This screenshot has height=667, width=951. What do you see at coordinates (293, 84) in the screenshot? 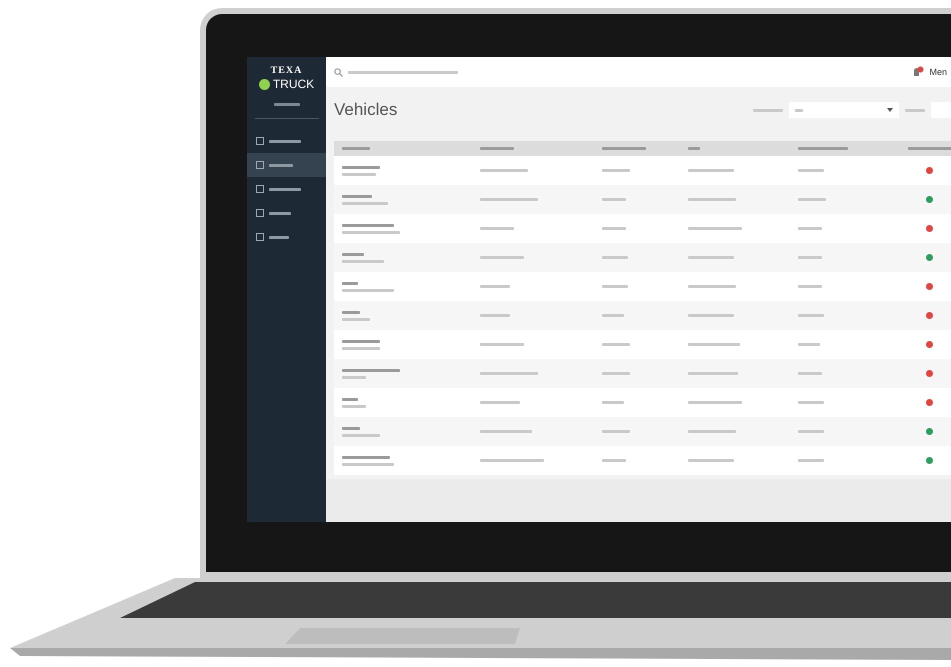
I see `logo-text: TRUCK` at bounding box center [293, 84].